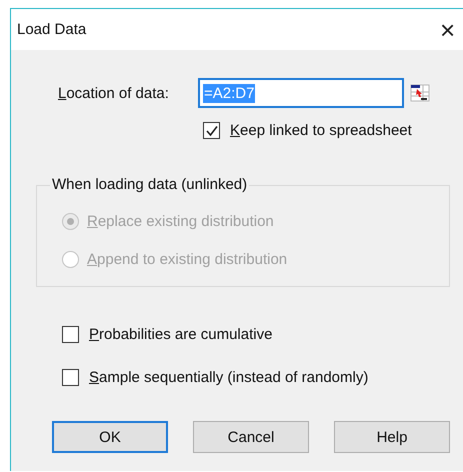  What do you see at coordinates (228, 377) in the screenshot?
I see `checkbox-label: Sample sequentially (instead of randomly)` at bounding box center [228, 377].